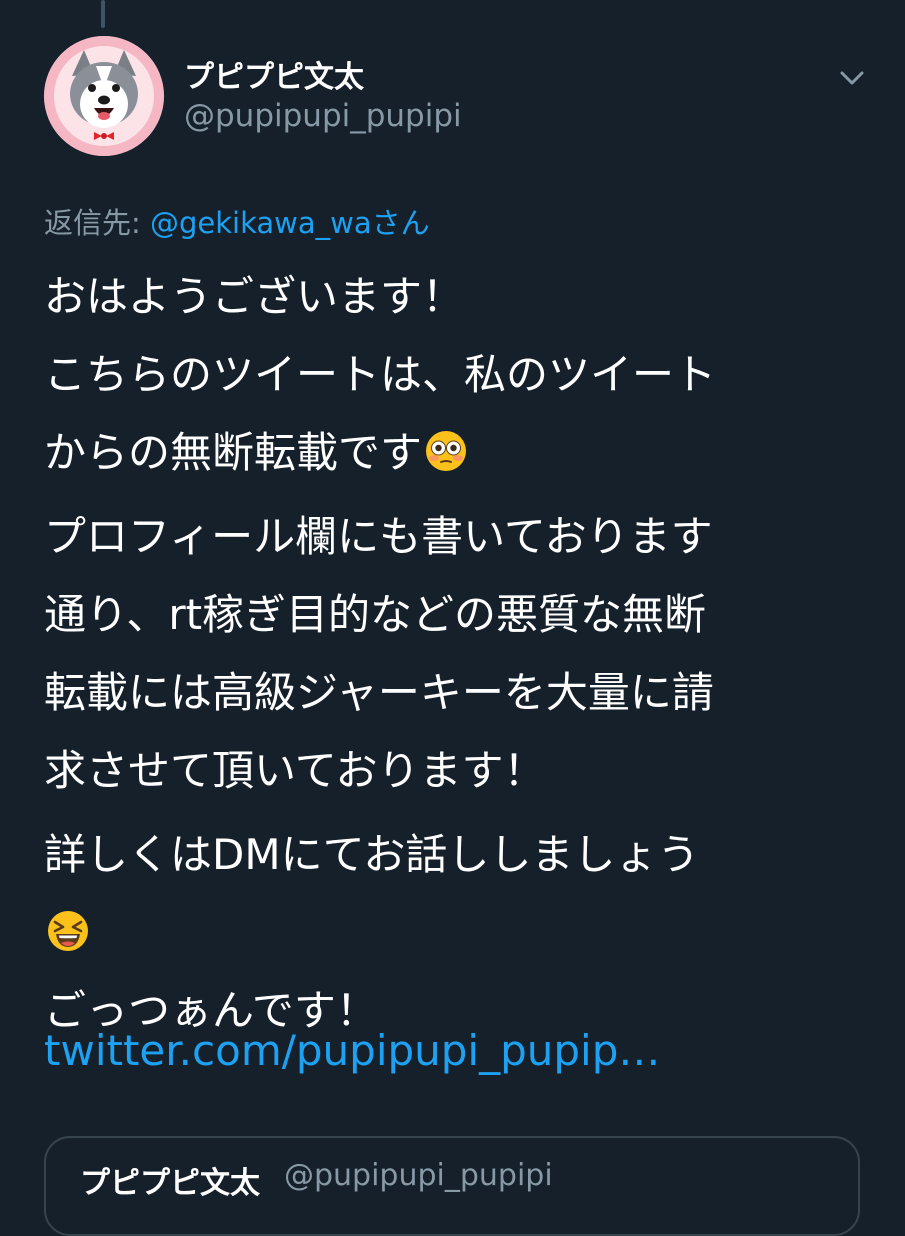 This screenshot has width=905, height=1236. I want to click on quoted-tweet-card: プピプピ文太 @pupipupi_pupipi, so click(452, 1186).